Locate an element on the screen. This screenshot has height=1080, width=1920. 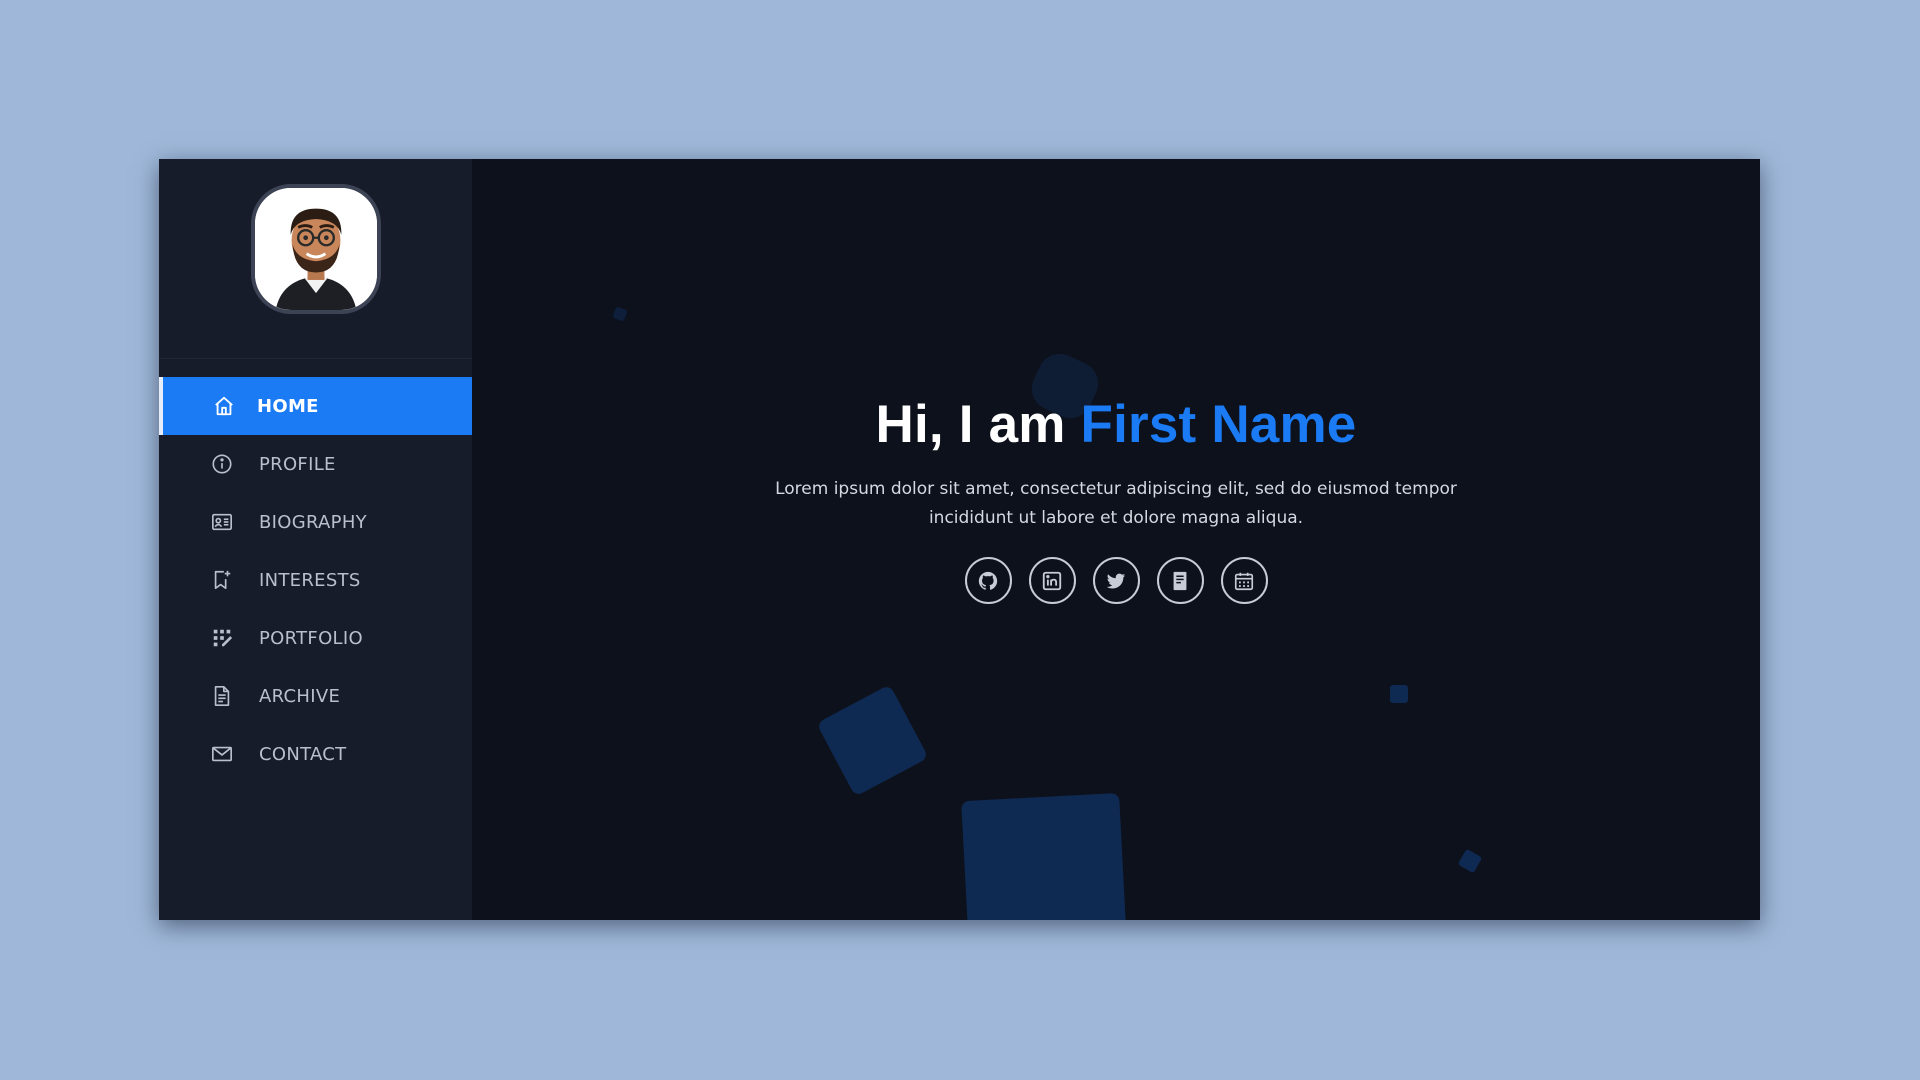
hero-name: First Name is located at coordinates (1218, 424).